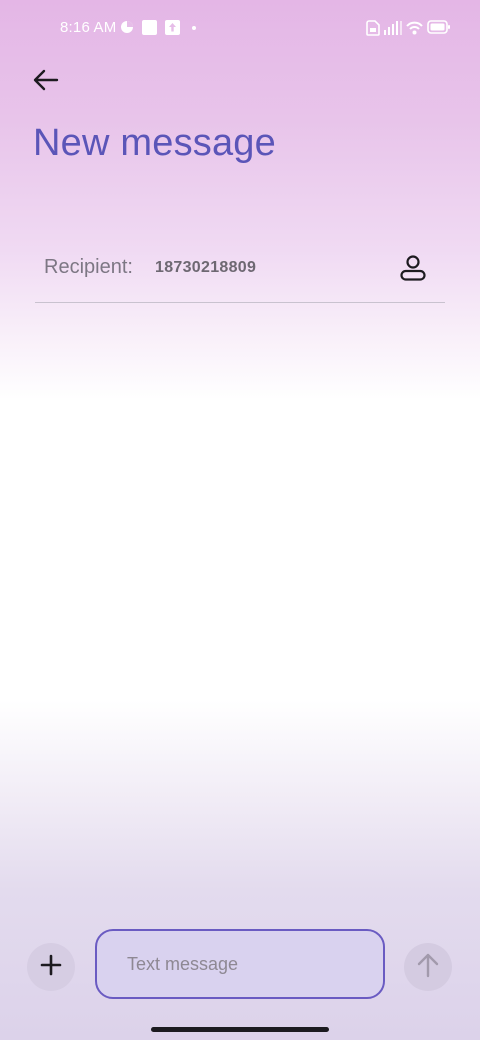 Image resolution: width=480 pixels, height=1040 pixels. I want to click on arrow-up-icon, so click(428, 967).